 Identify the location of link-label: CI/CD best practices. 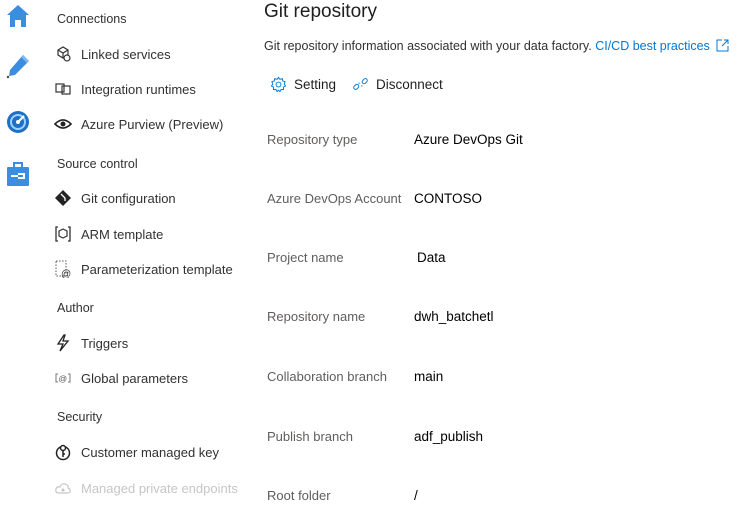
(652, 46).